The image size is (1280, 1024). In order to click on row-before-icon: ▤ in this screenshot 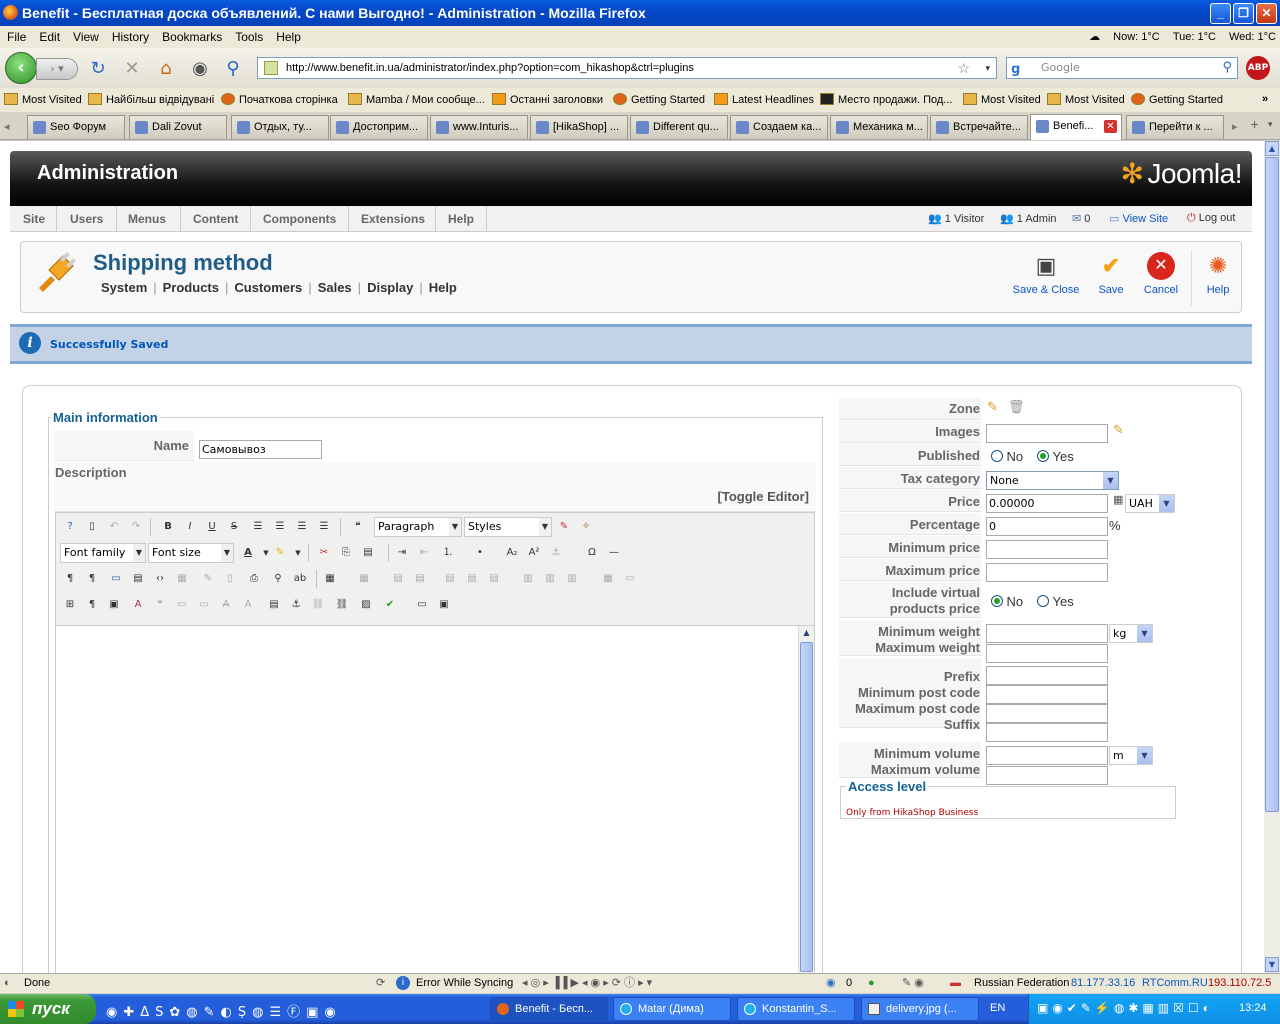, I will do `click(450, 579)`.